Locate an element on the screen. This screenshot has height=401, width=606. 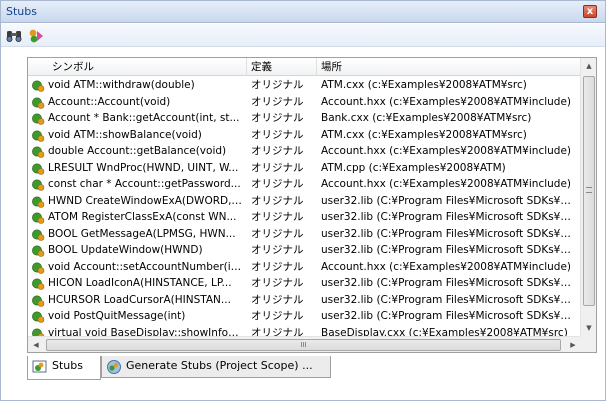
stubs-tab-icon is located at coordinates (39, 366).